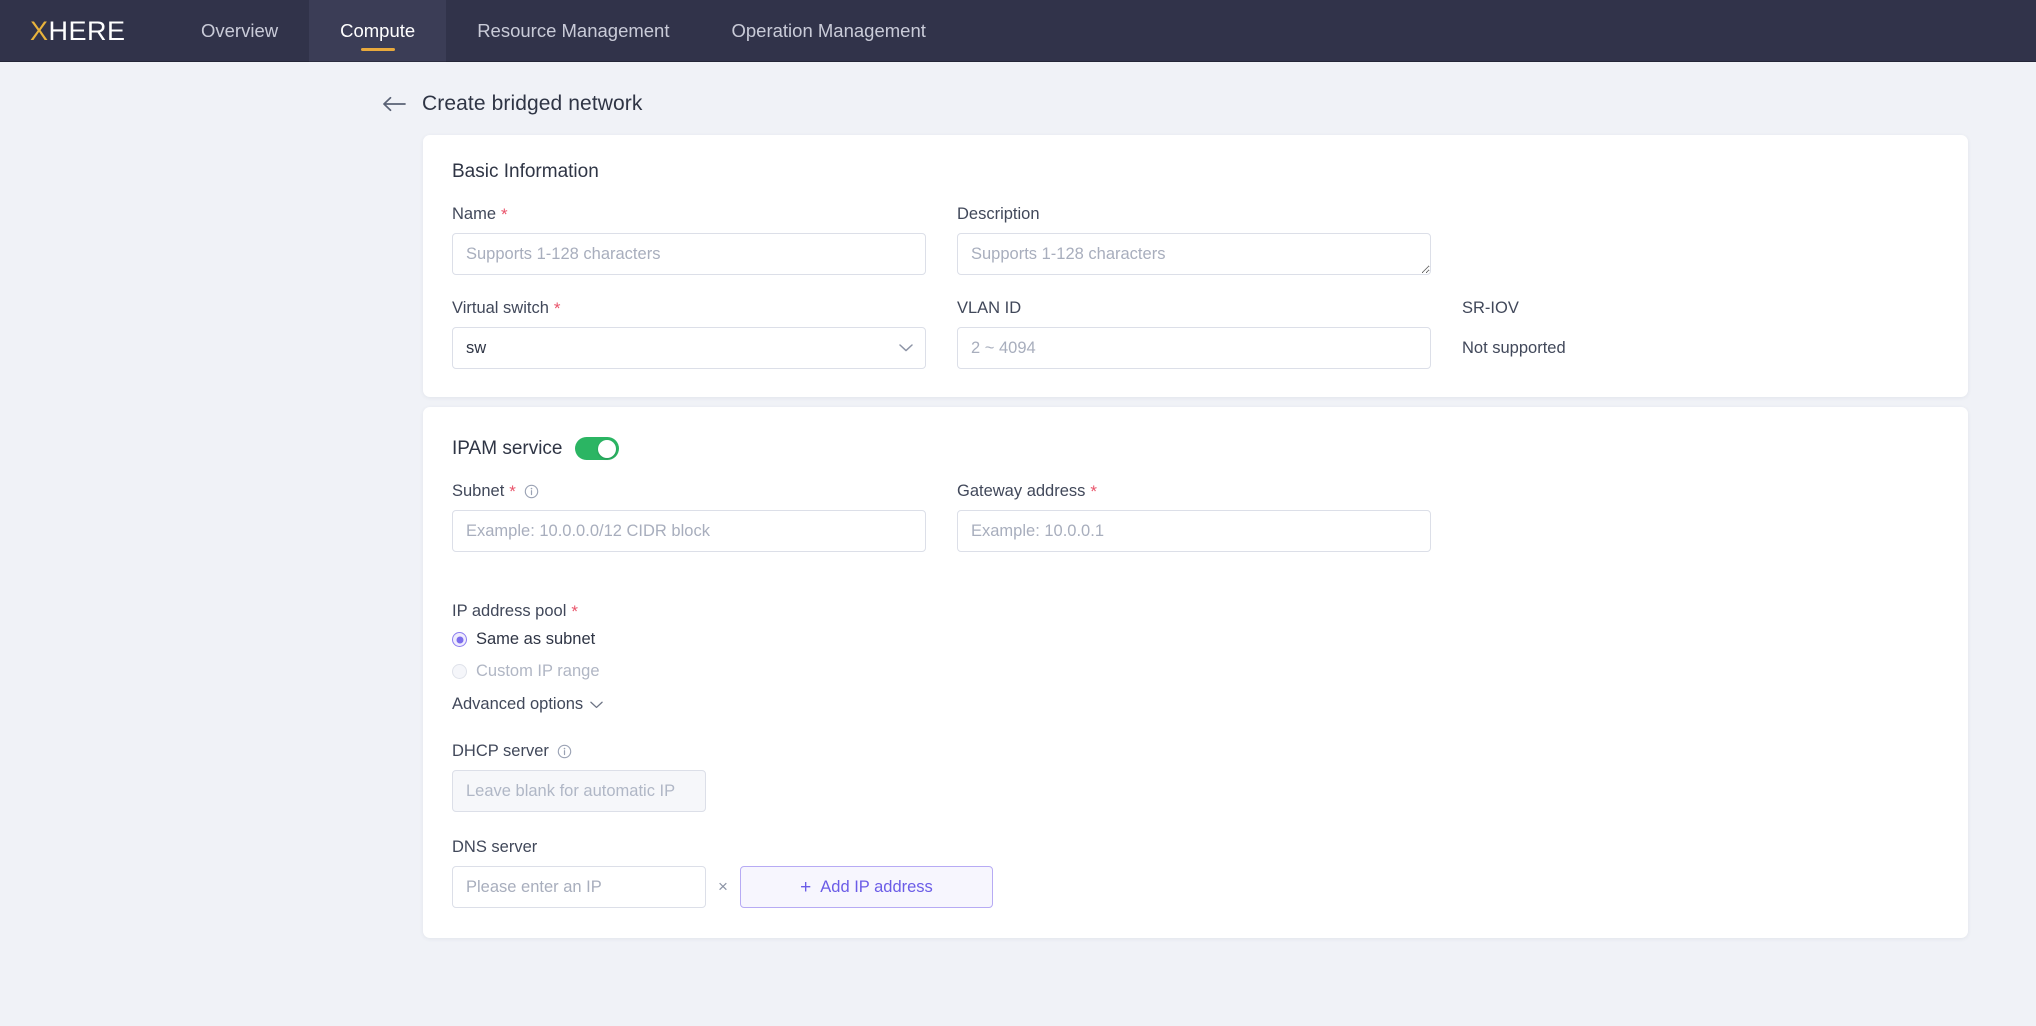  I want to click on ip-address-pool-label-text: IP address pool, so click(509, 611).